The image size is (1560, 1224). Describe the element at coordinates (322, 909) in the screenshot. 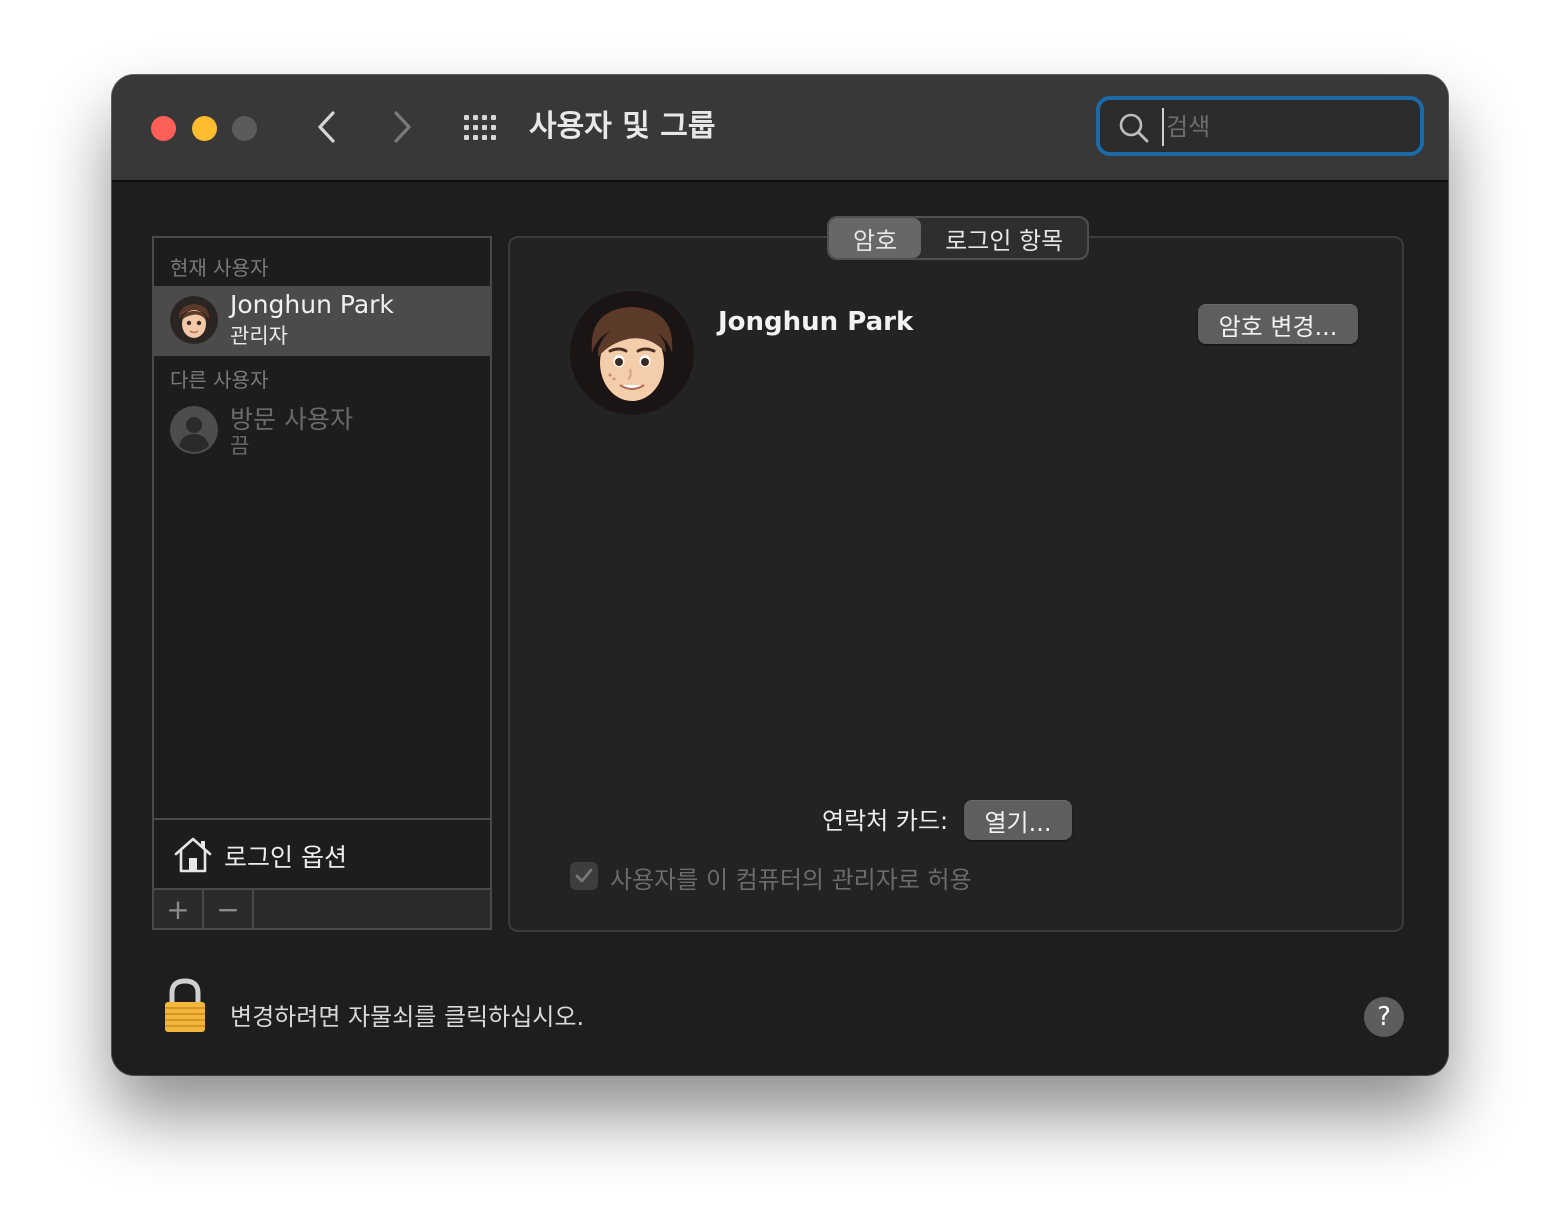

I see `sidebar-toolbar: + −` at that location.